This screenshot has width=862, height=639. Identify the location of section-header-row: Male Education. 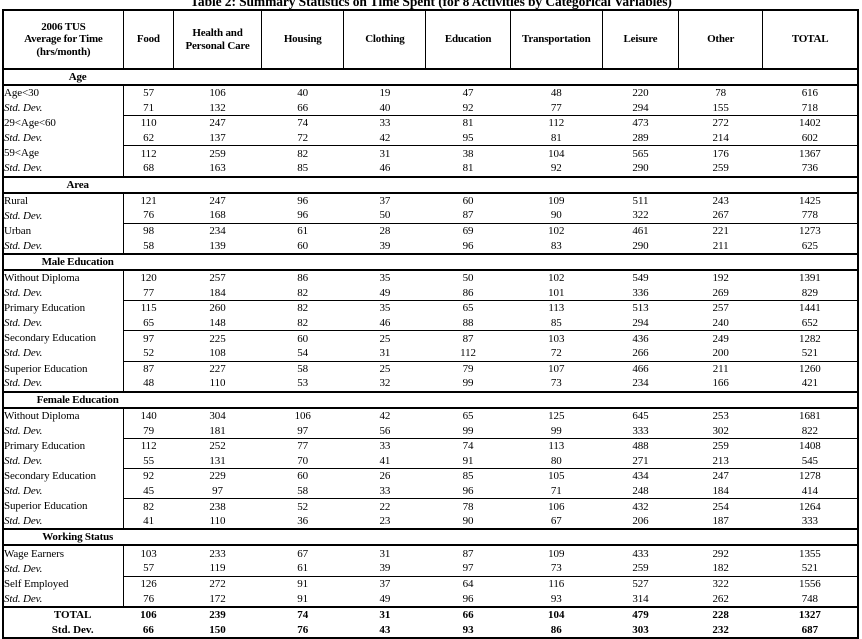
(430, 262).